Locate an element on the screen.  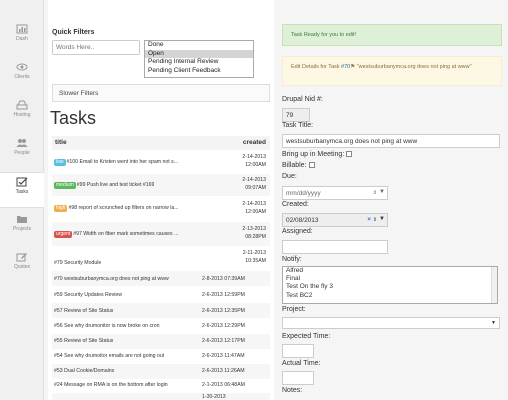
status-option: Done is located at coordinates (199, 45).